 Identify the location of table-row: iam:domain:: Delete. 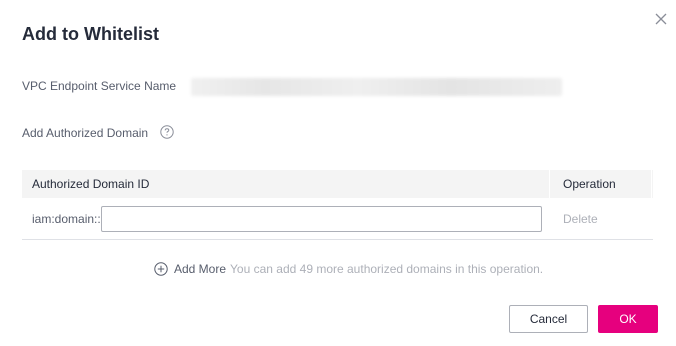
(337, 219).